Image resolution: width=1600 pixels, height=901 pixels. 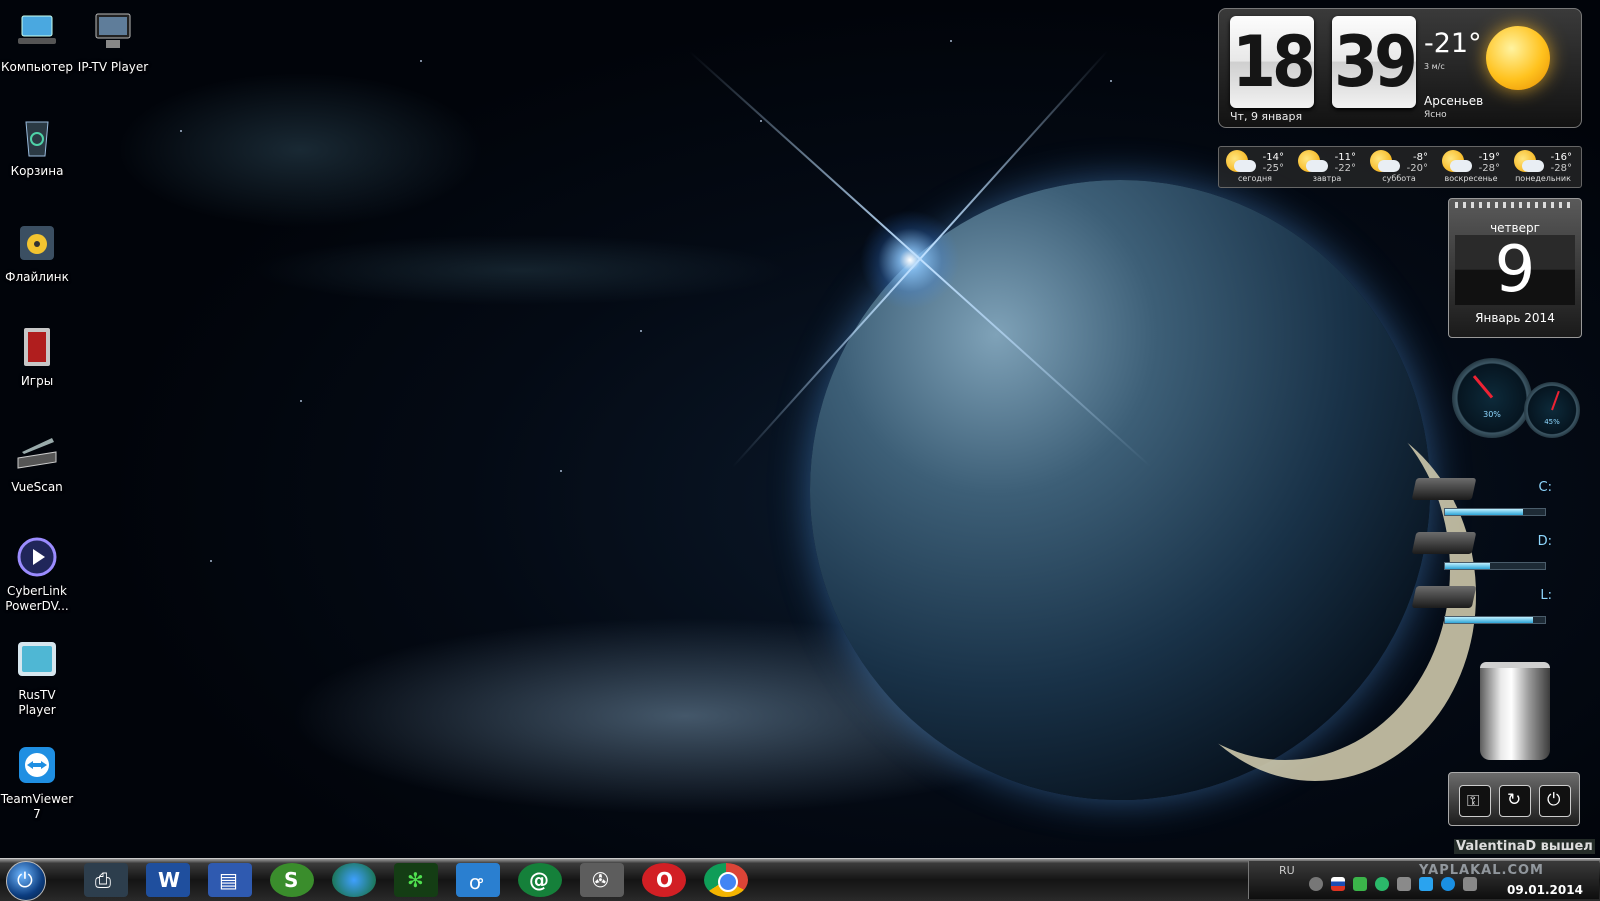 I want to click on sun-icon, so click(x=1518, y=58).